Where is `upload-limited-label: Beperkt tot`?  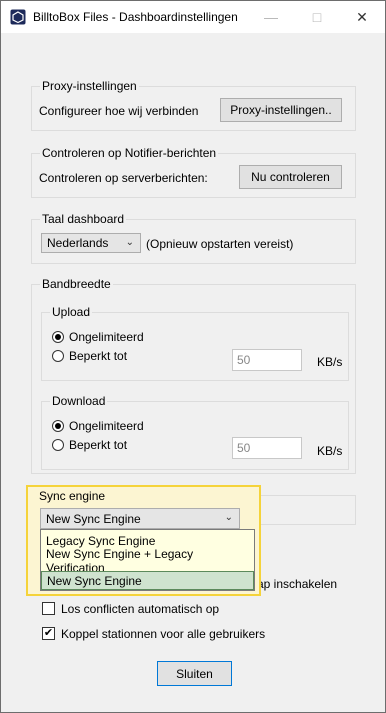 upload-limited-label: Beperkt tot is located at coordinates (98, 356).